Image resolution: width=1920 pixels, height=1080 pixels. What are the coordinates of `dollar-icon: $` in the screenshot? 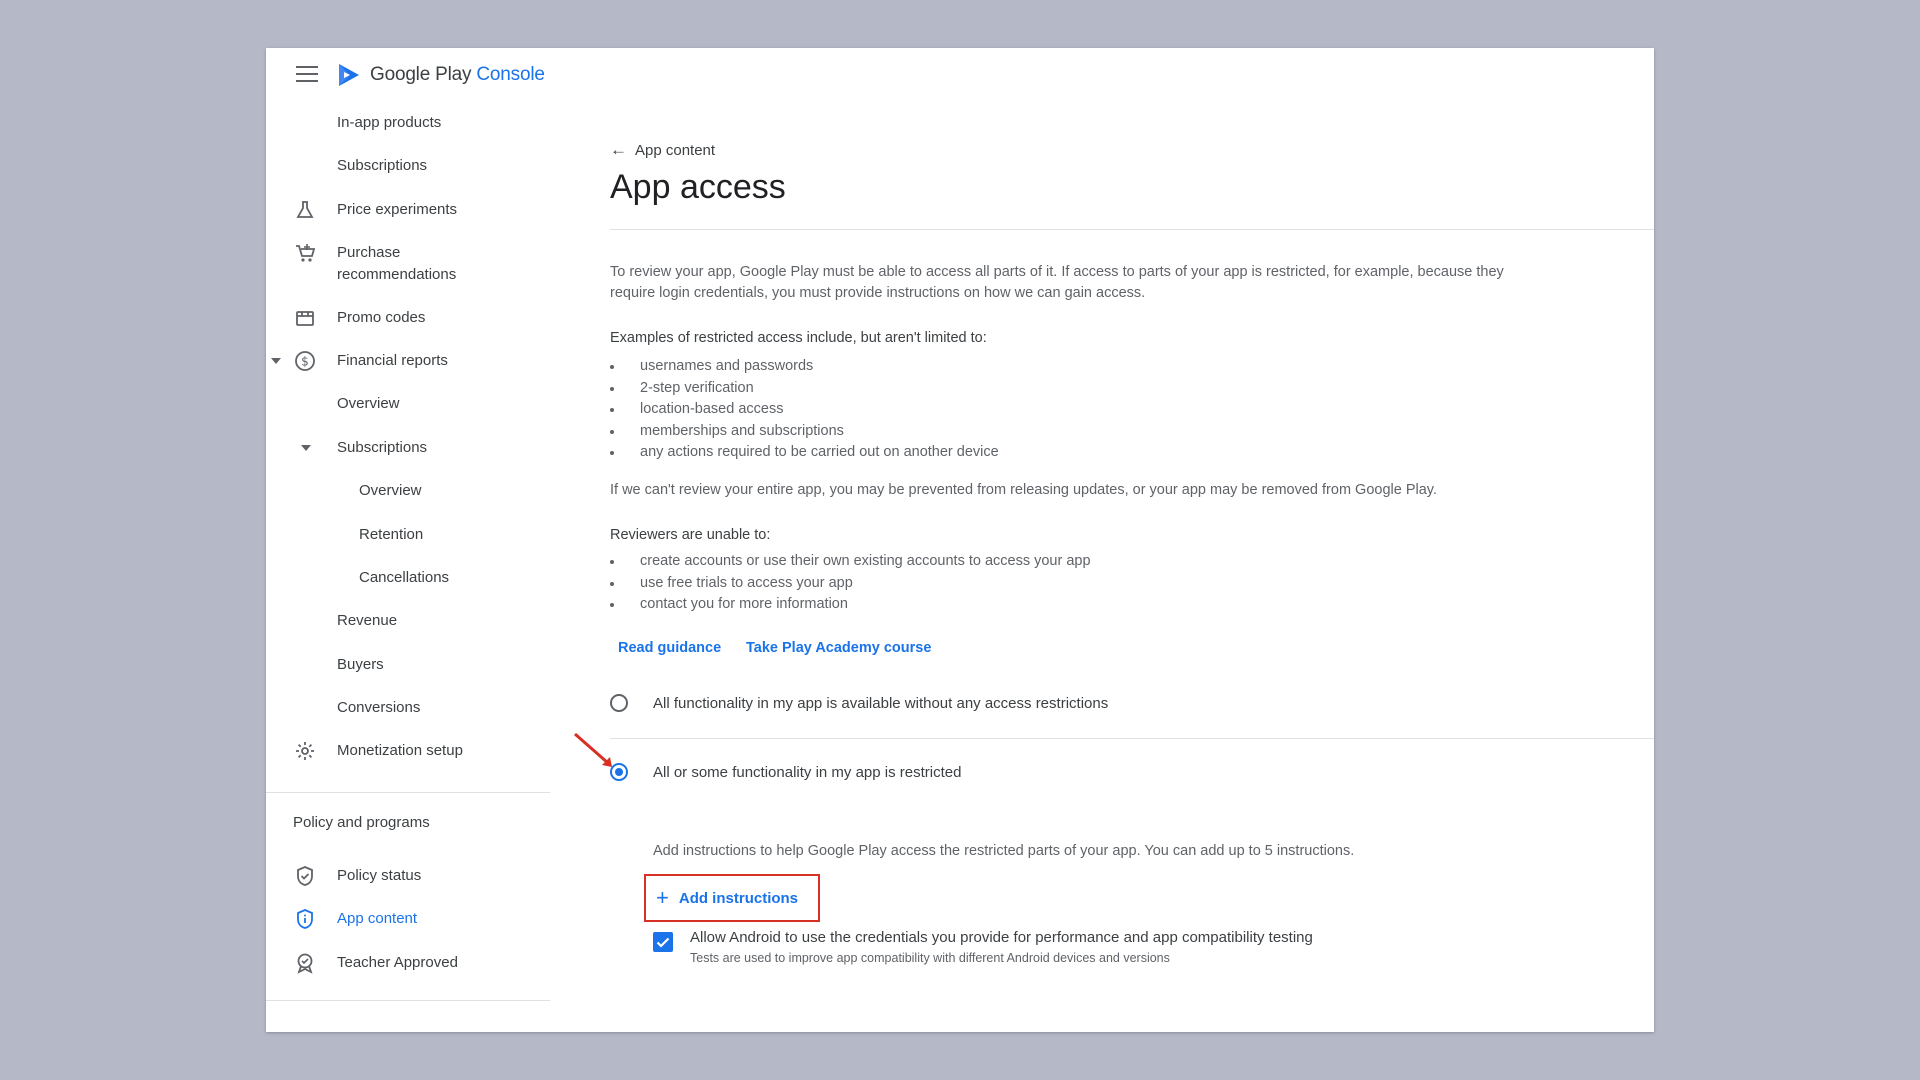 It's located at (305, 361).